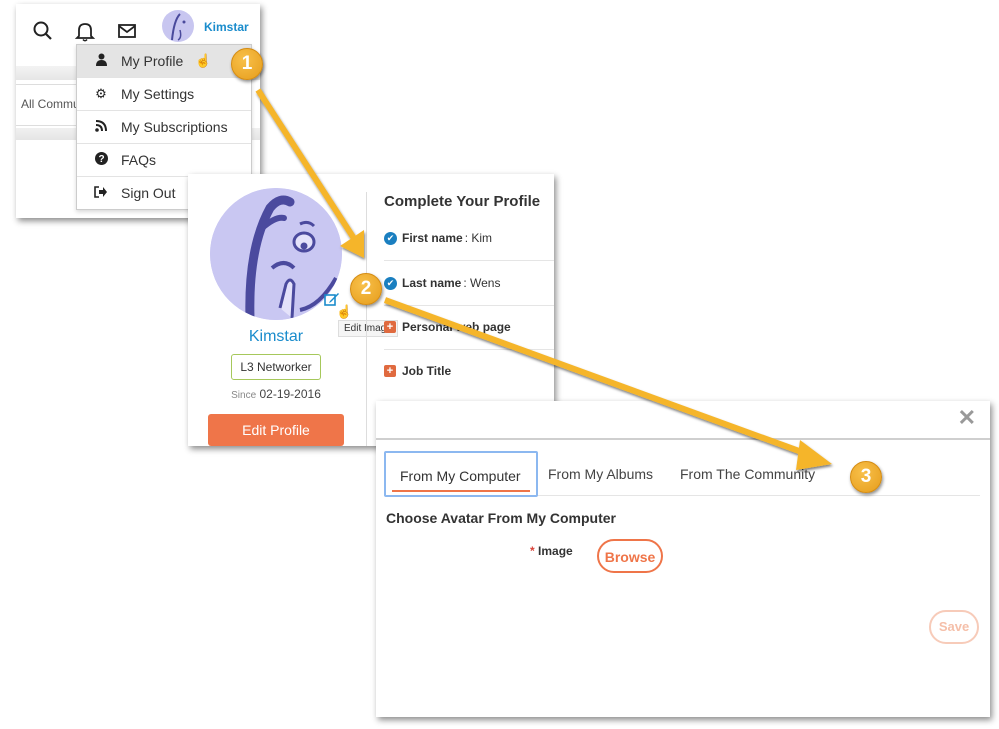 The width and height of the screenshot is (999, 729). I want to click on callout-2: 2, so click(366, 289).